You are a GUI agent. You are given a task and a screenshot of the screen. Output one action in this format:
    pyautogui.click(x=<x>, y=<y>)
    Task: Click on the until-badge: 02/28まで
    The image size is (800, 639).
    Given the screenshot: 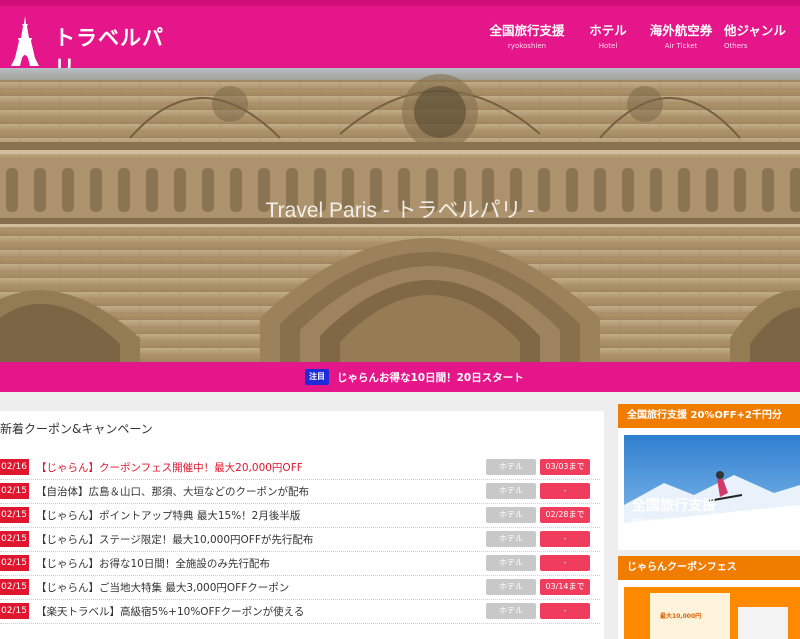 What is the action you would take?
    pyautogui.click(x=565, y=515)
    